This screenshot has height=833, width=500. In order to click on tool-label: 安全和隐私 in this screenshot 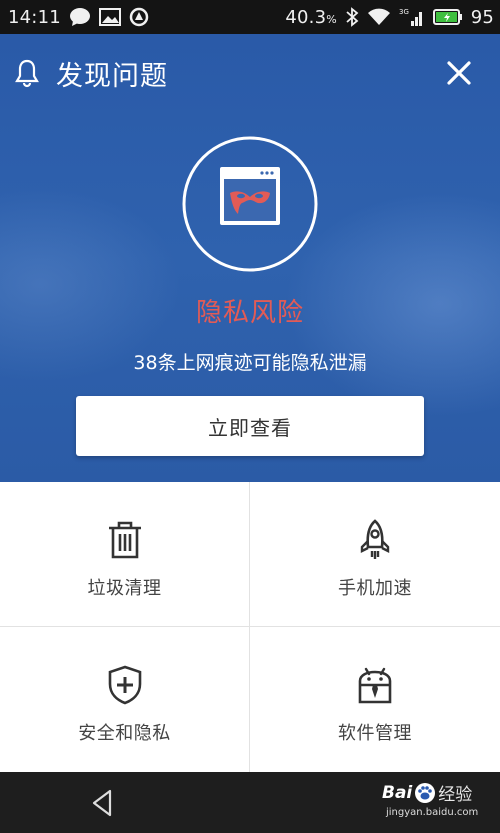, I will do `click(124, 733)`.